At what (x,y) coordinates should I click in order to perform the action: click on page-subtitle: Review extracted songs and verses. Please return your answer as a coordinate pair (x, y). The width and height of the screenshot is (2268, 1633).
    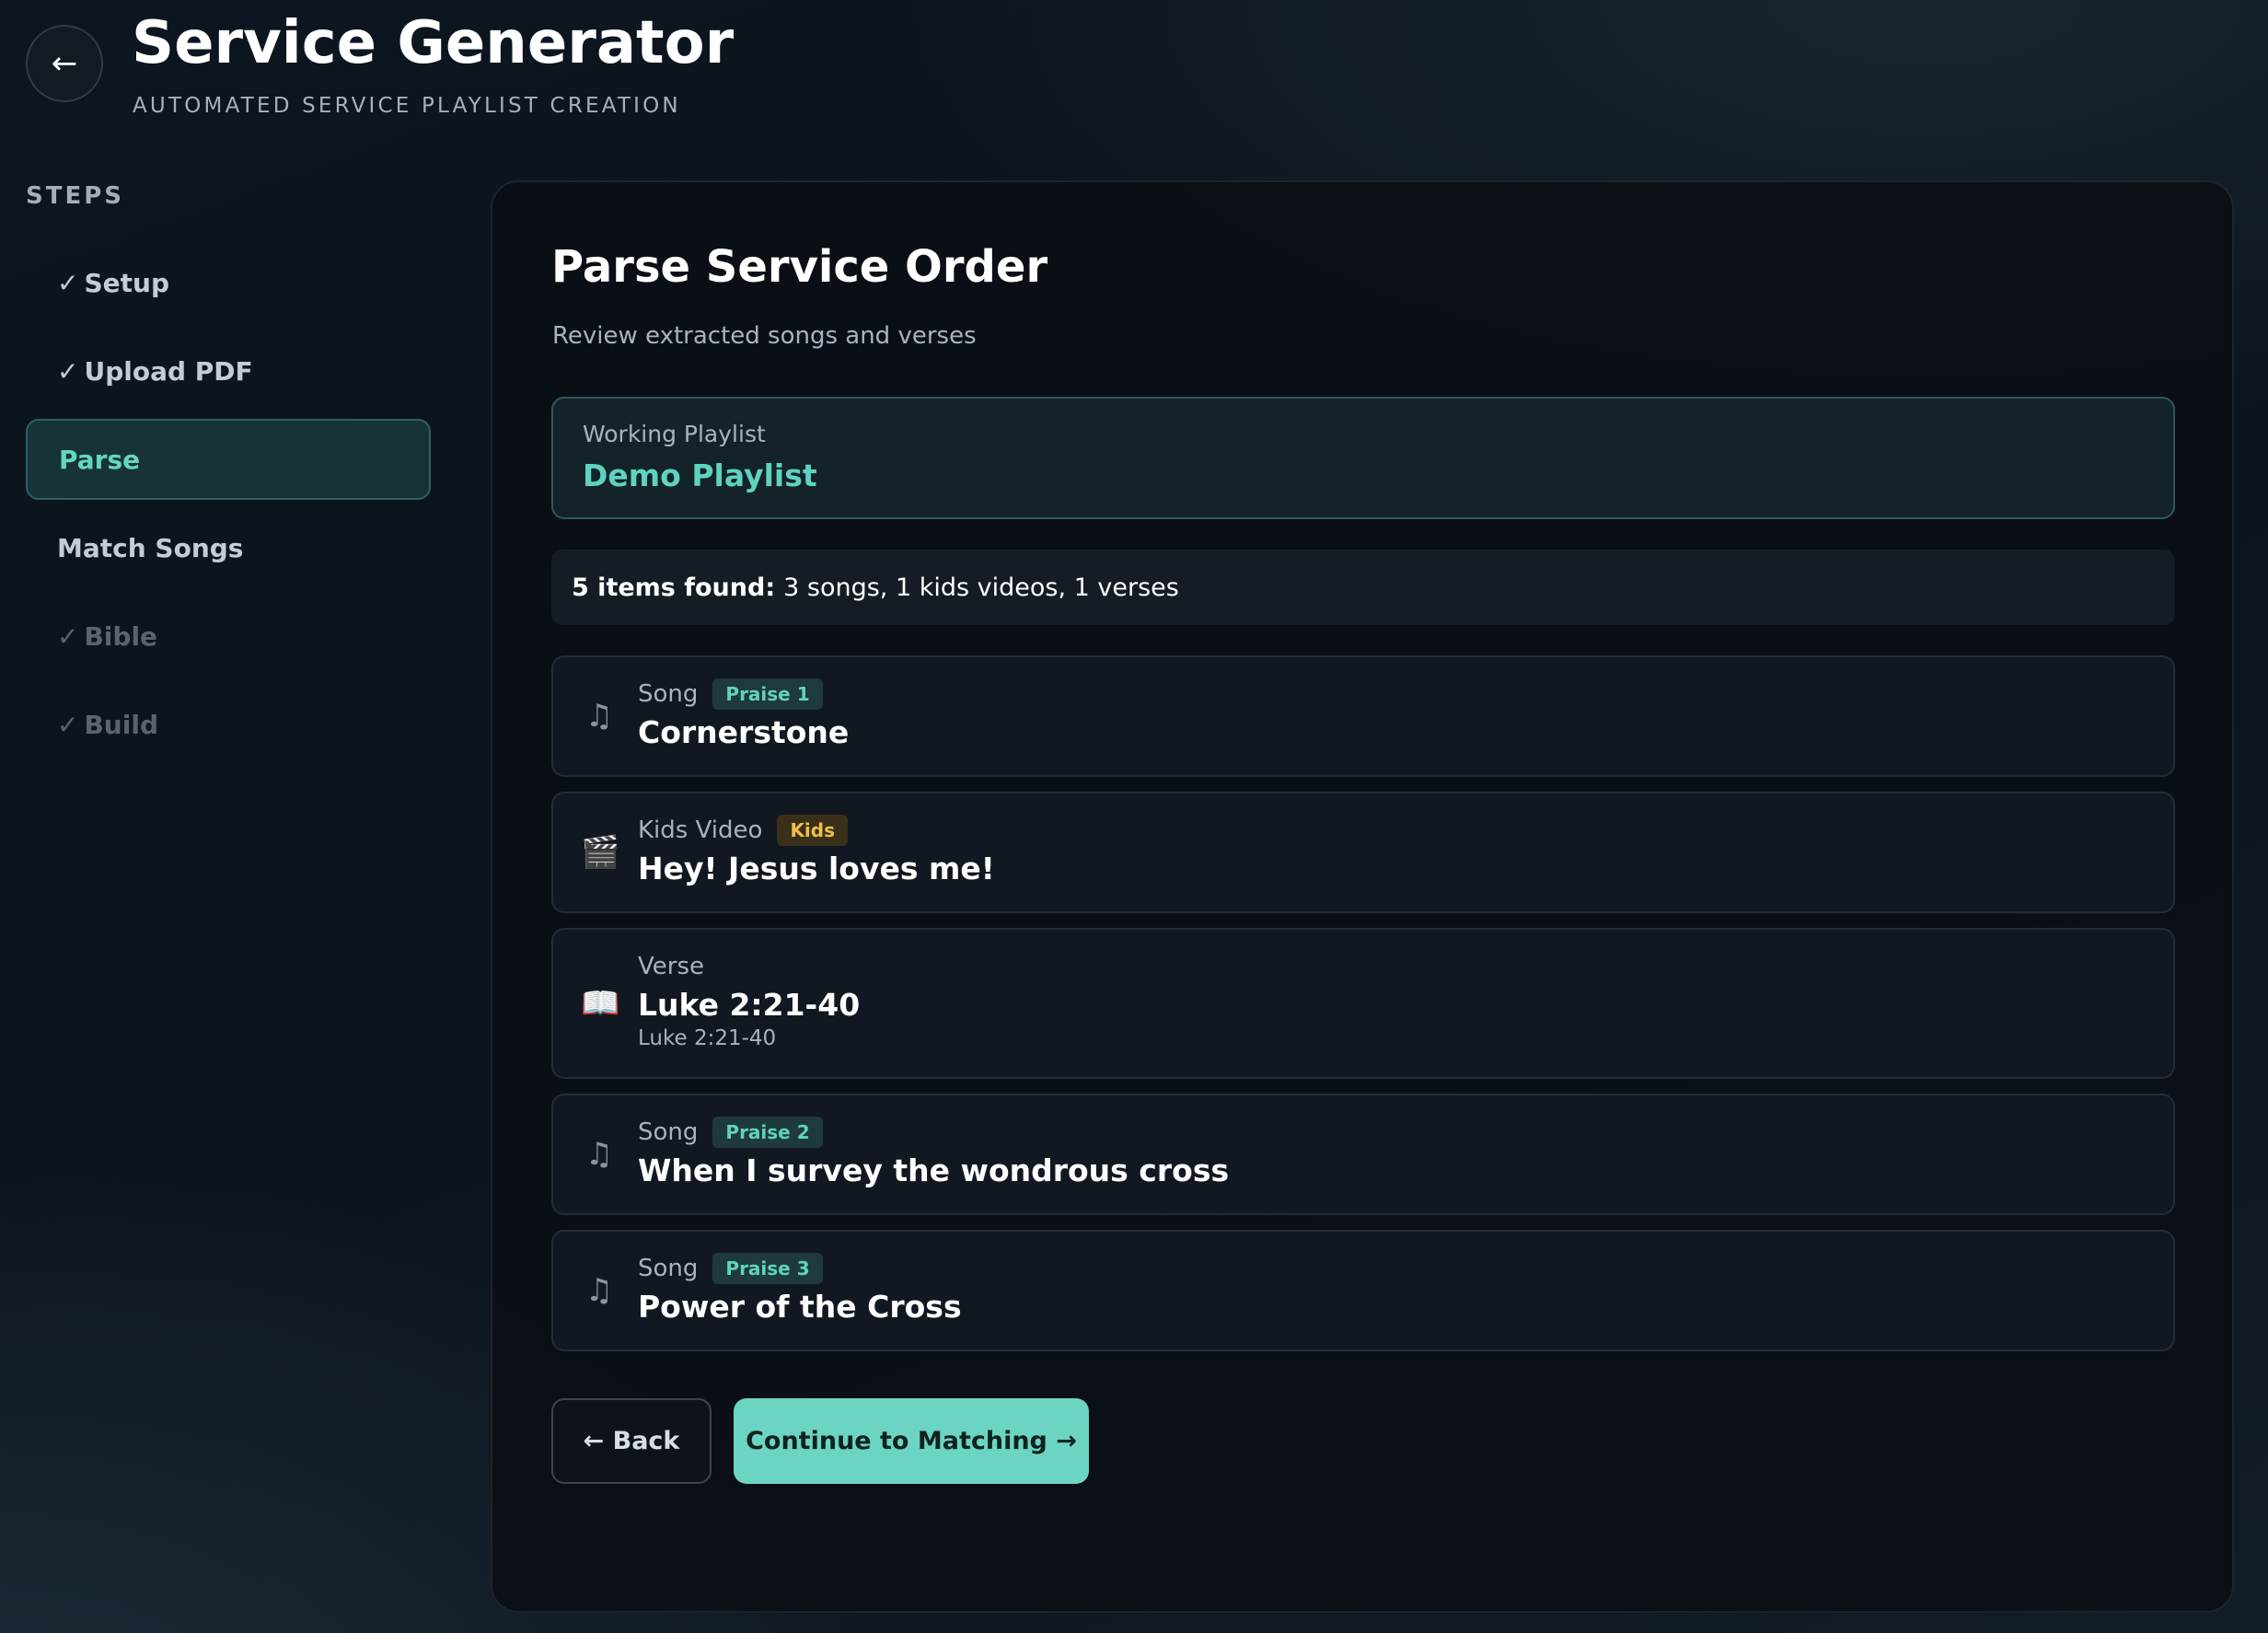
    Looking at the image, I should click on (764, 336).